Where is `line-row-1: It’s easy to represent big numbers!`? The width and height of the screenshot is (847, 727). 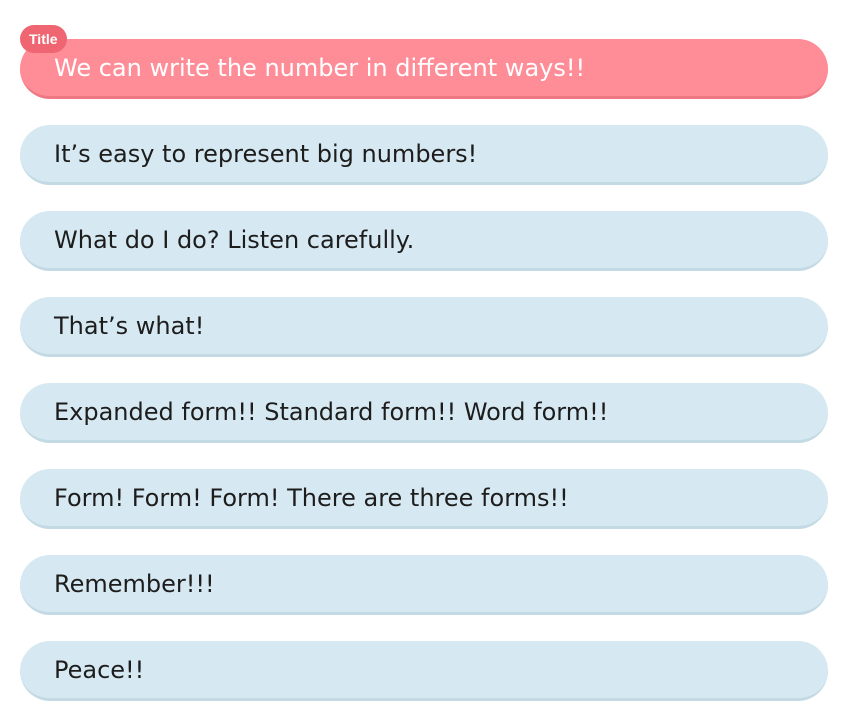
line-row-1: It’s easy to represent big numbers! is located at coordinates (424, 155).